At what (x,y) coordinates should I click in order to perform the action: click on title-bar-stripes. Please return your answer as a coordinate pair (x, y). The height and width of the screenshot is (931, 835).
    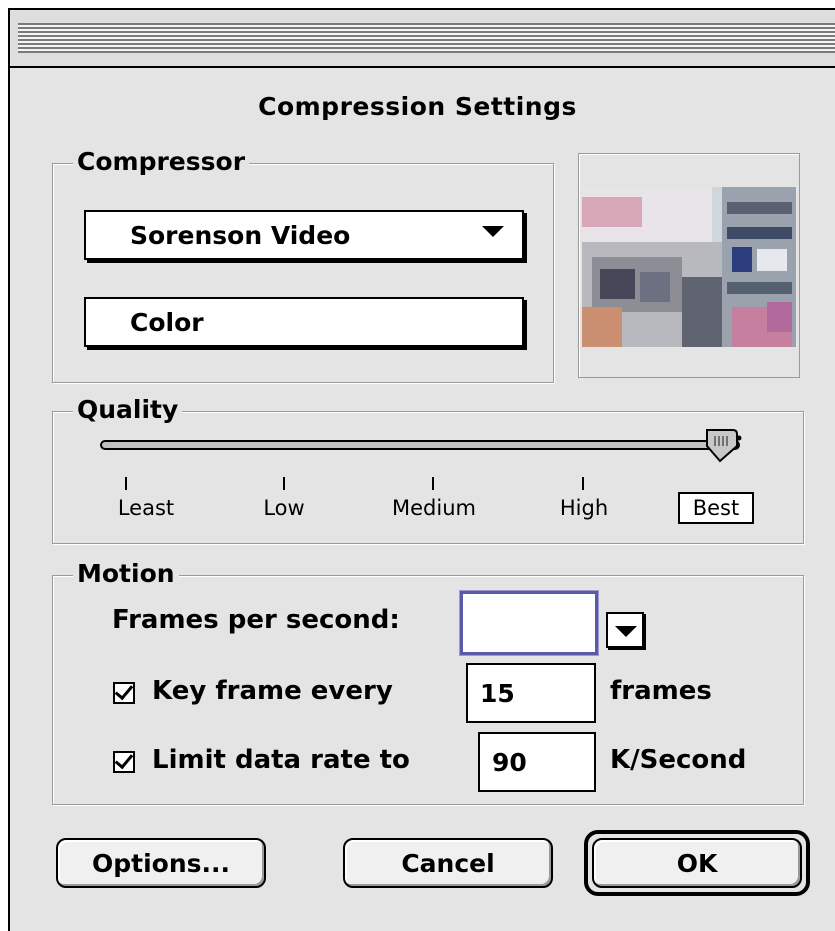
    Looking at the image, I should click on (426, 38).